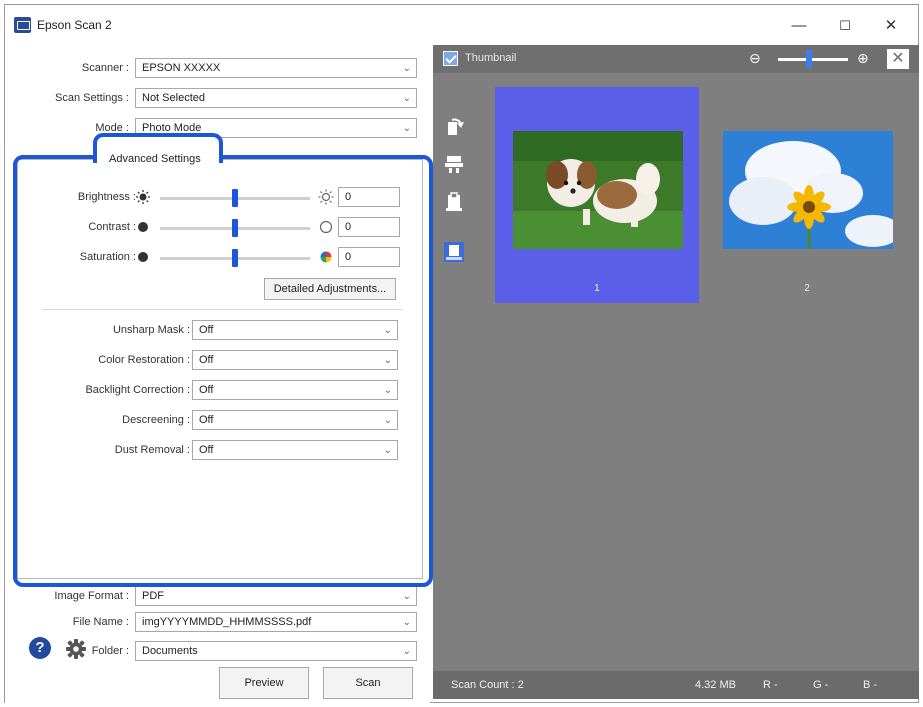  Describe the element at coordinates (676, 685) in the screenshot. I see `status-bar: Scan Count : 2 4.32 MB R - G - B -` at that location.